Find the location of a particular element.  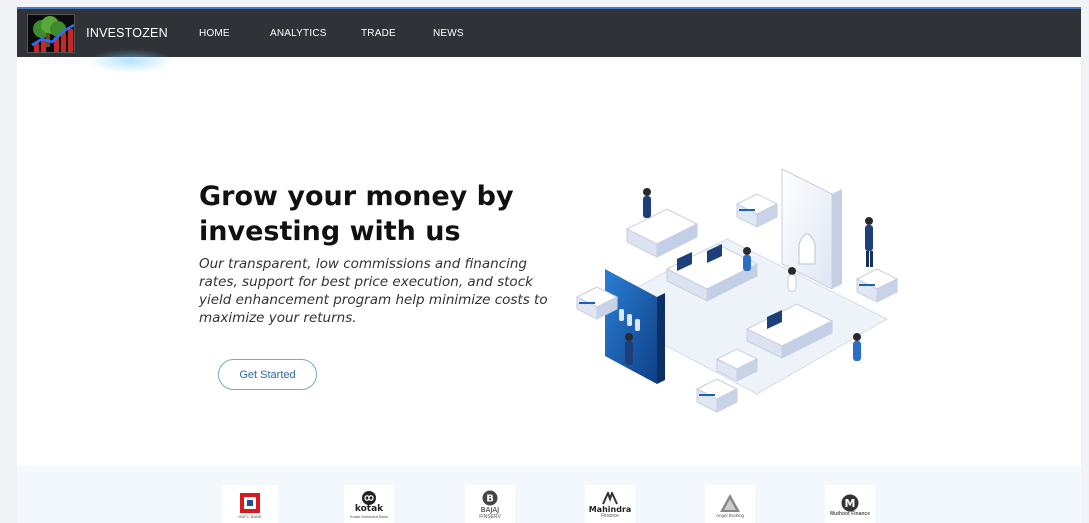

partner-muthoot-logo: M Muthoot Finance is located at coordinates (850, 504).